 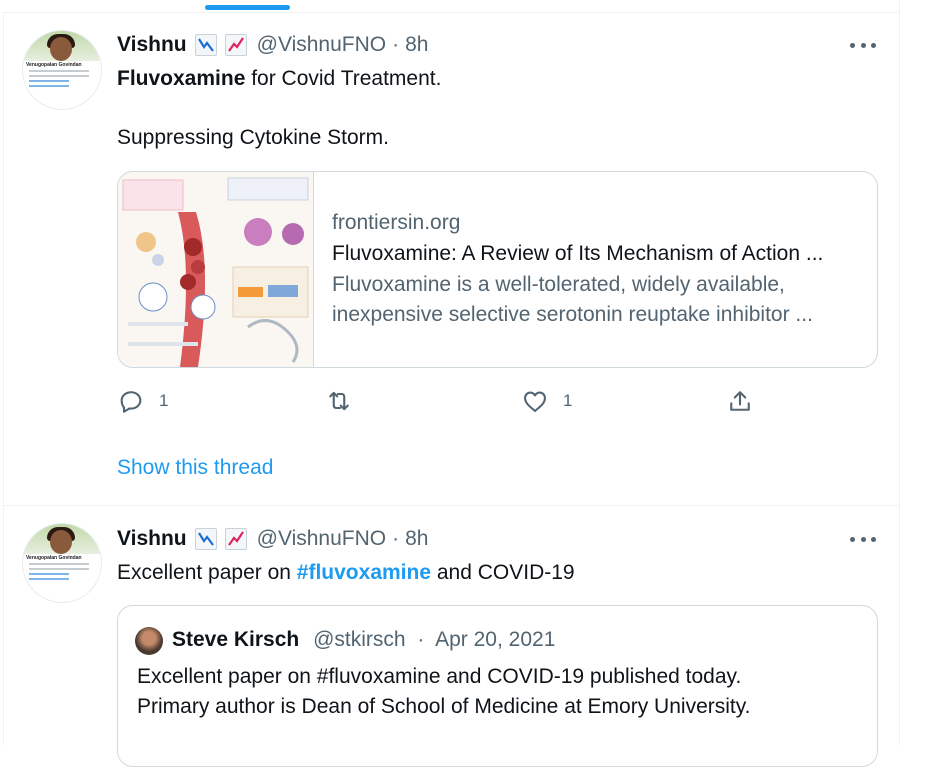 What do you see at coordinates (247, 7) in the screenshot?
I see `active-tab-indicator` at bounding box center [247, 7].